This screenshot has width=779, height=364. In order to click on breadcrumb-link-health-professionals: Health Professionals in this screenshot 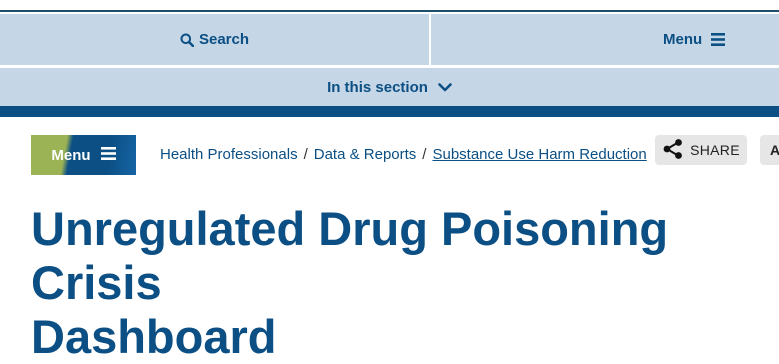, I will do `click(229, 154)`.